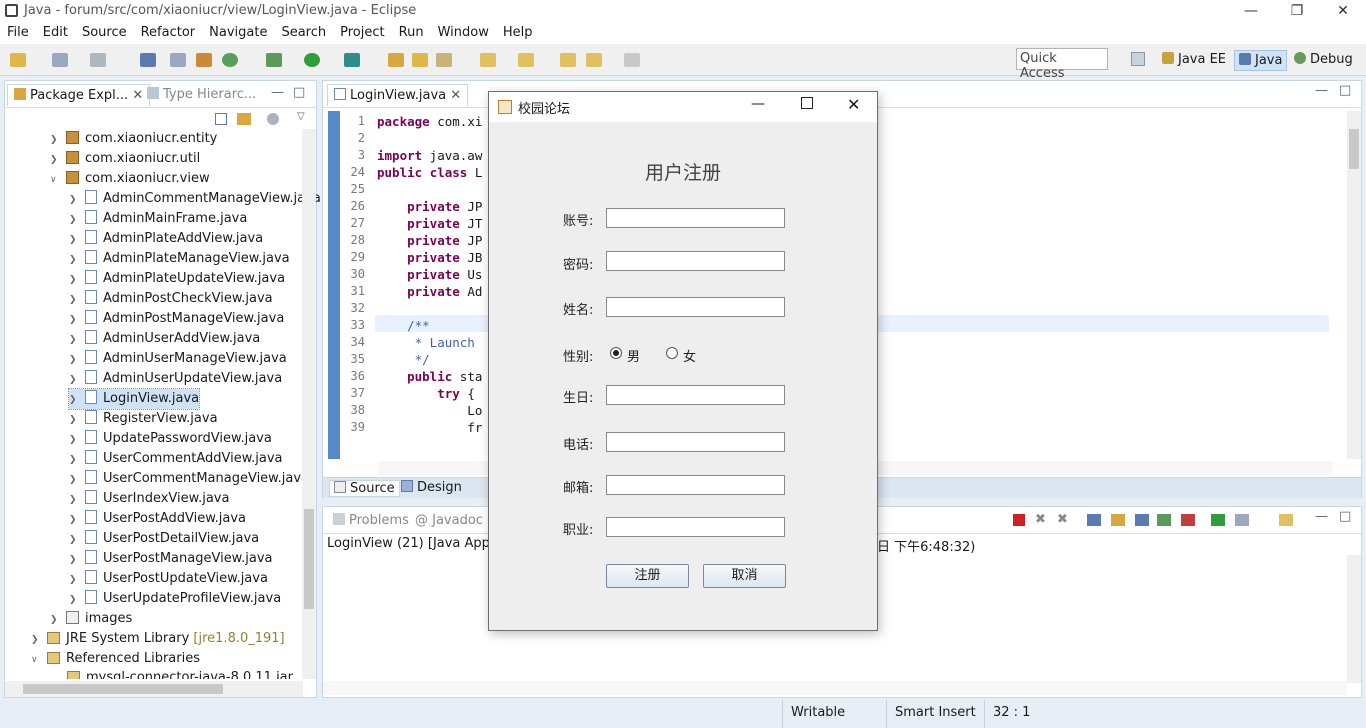 The height and width of the screenshot is (728, 1366). What do you see at coordinates (60, 60) in the screenshot?
I see `save-icon` at bounding box center [60, 60].